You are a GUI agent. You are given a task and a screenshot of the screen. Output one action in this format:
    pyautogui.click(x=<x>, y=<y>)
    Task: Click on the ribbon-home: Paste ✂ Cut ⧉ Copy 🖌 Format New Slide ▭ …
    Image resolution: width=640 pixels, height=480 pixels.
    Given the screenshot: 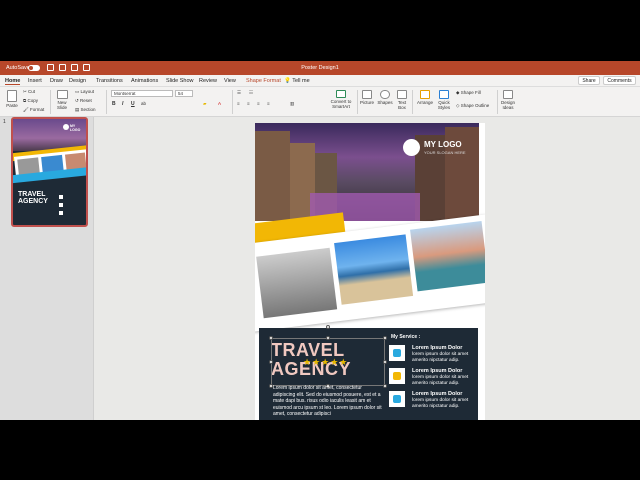 What is the action you would take?
    pyautogui.click(x=320, y=102)
    